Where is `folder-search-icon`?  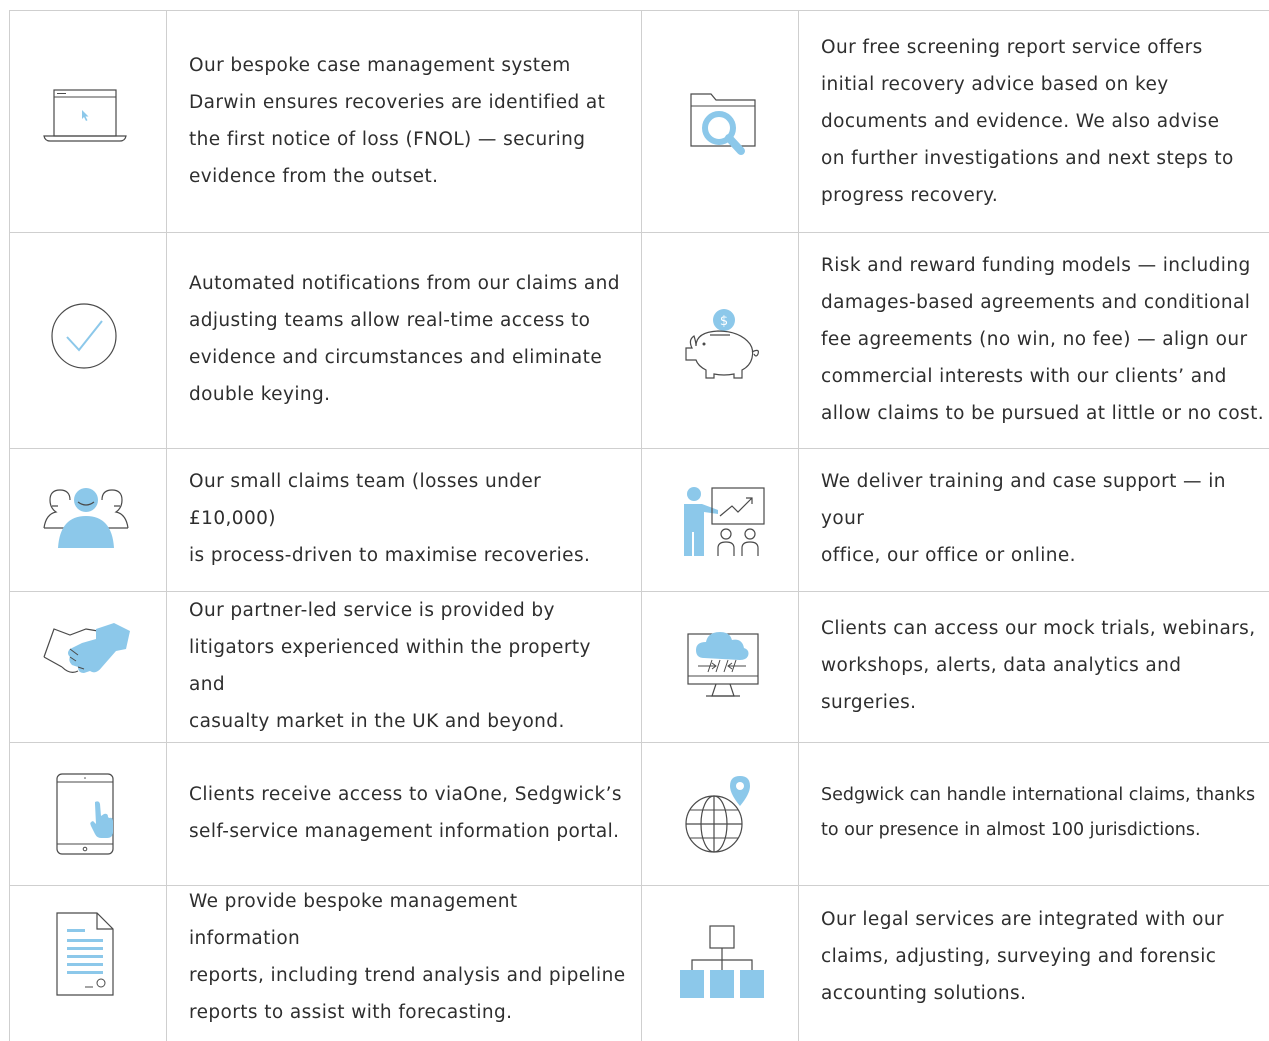 folder-search-icon is located at coordinates (722, 120).